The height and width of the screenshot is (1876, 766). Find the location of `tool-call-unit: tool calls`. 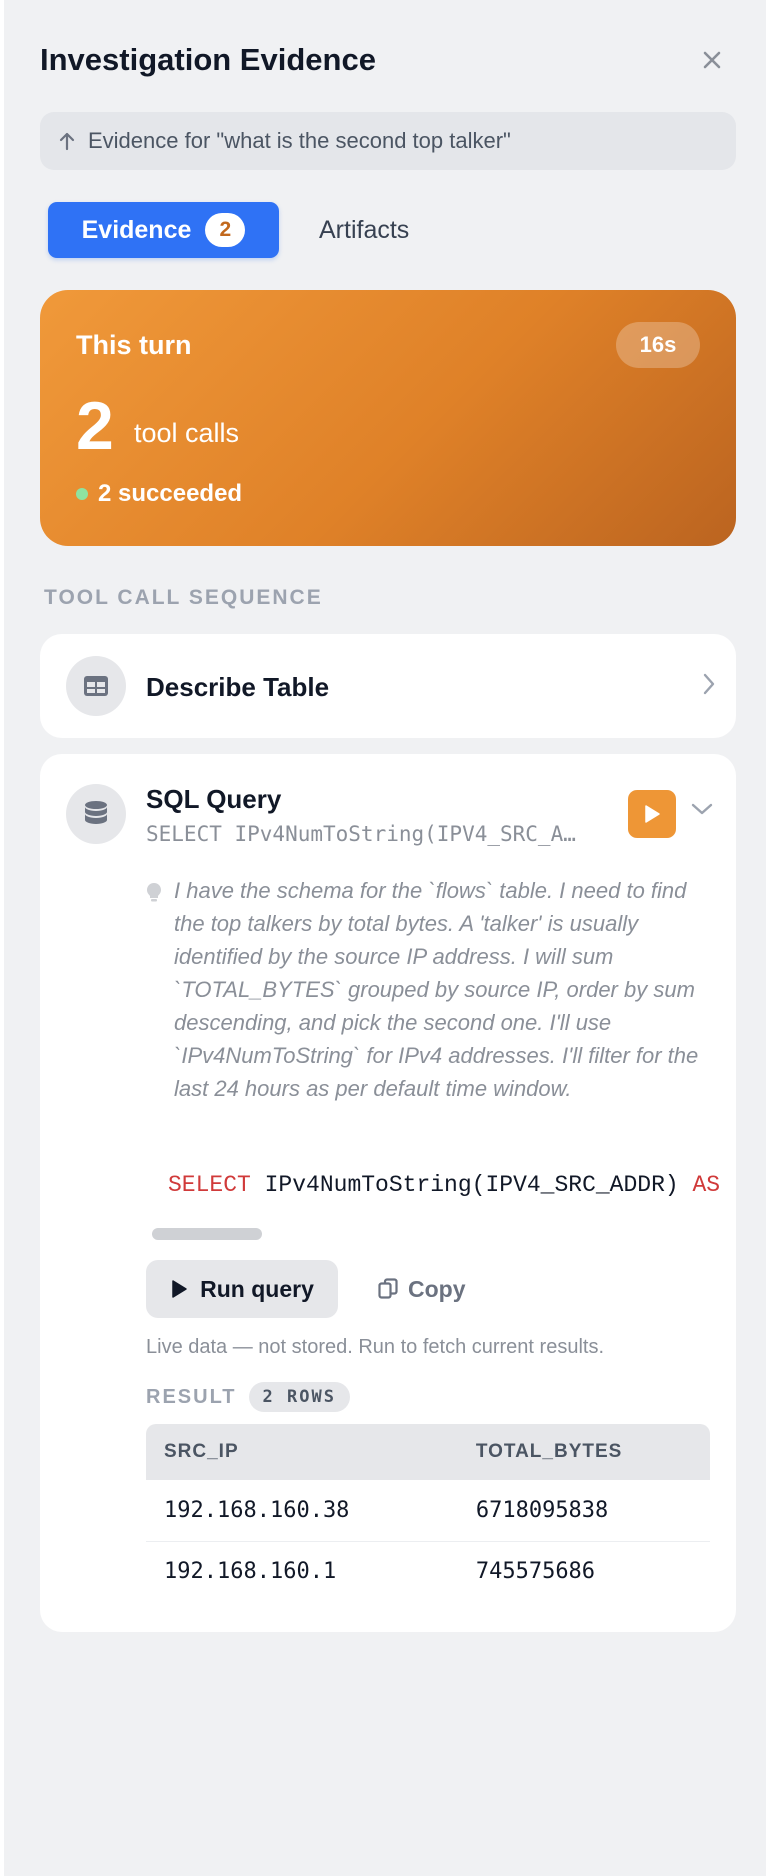

tool-call-unit: tool calls is located at coordinates (187, 433).